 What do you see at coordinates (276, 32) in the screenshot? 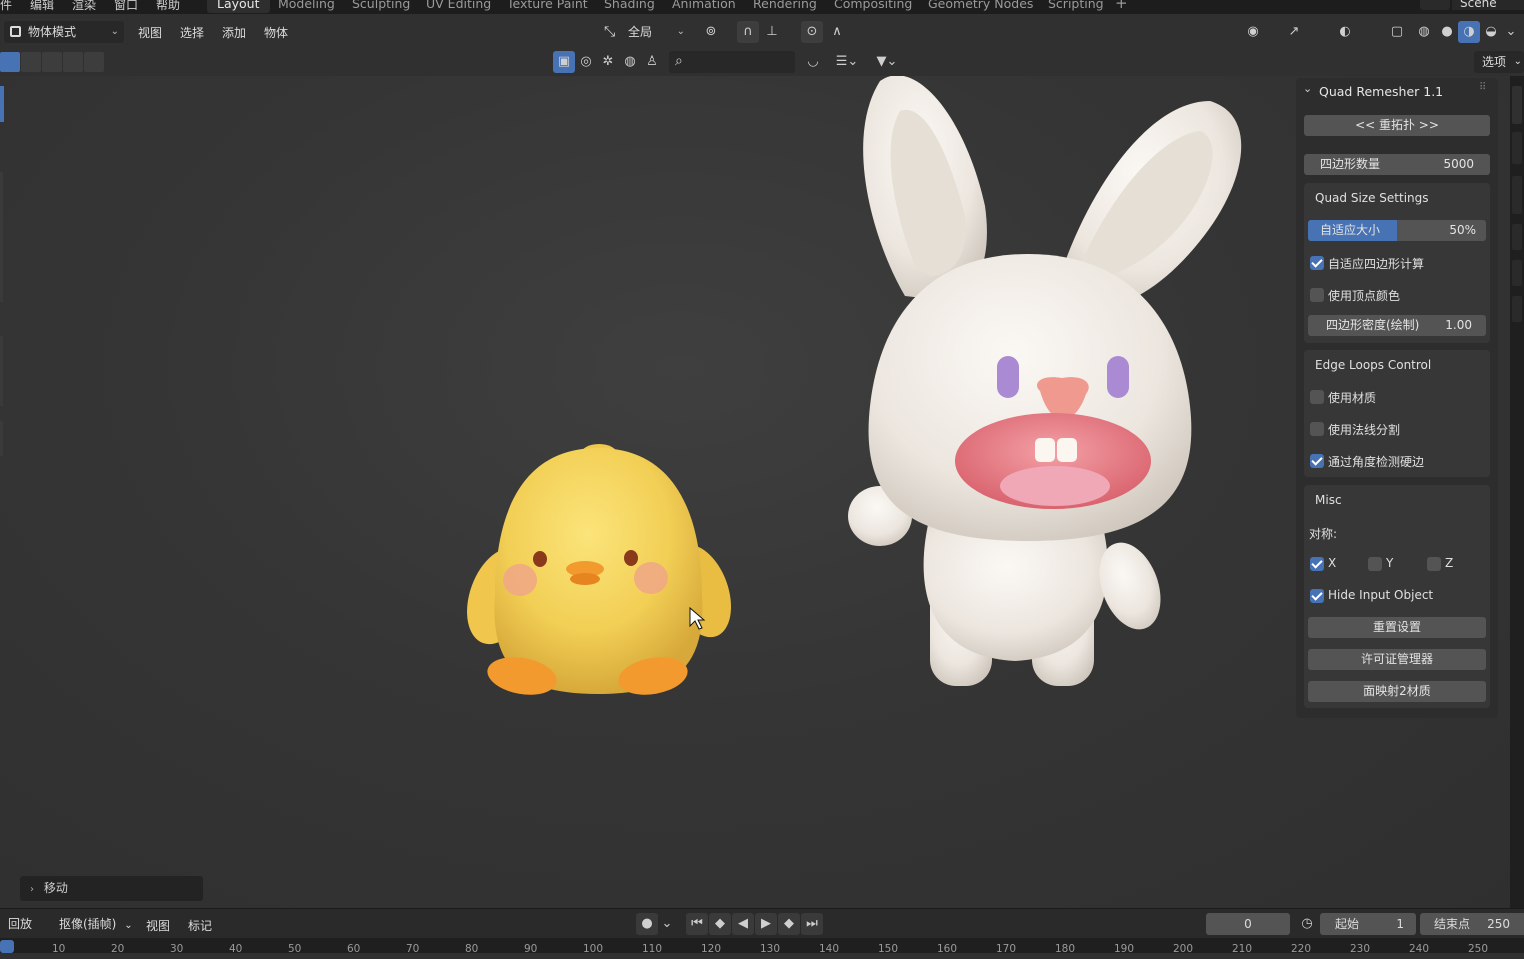
I see `menu-object: 物体` at bounding box center [276, 32].